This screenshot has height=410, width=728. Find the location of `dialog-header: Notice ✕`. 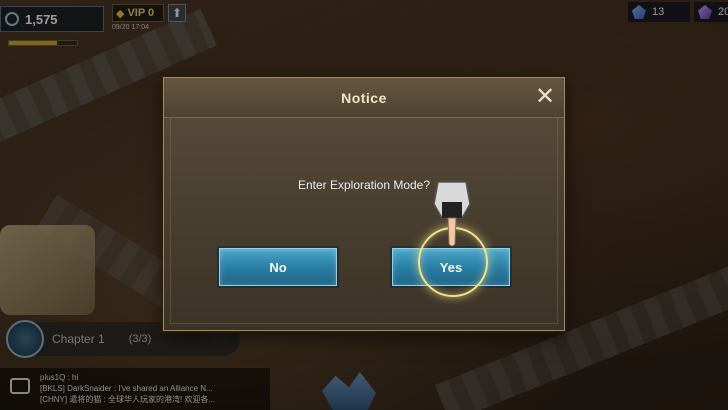

dialog-header: Notice ✕ is located at coordinates (364, 98).